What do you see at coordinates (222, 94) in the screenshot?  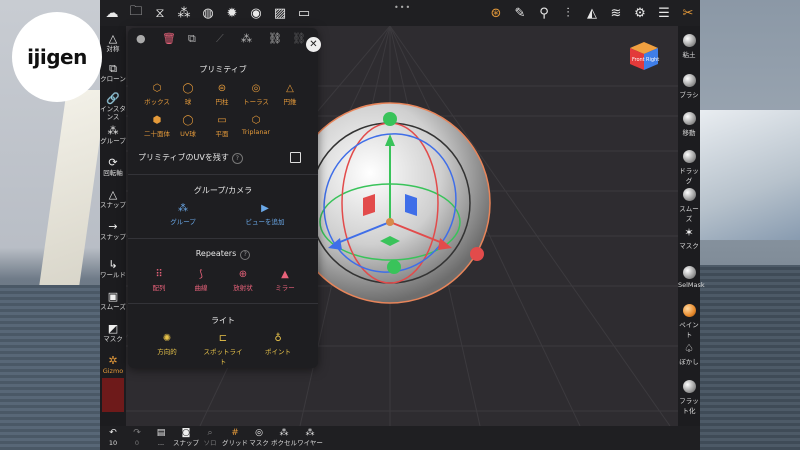 I see `primitive-cylinder: ⊜ 円柱` at bounding box center [222, 94].